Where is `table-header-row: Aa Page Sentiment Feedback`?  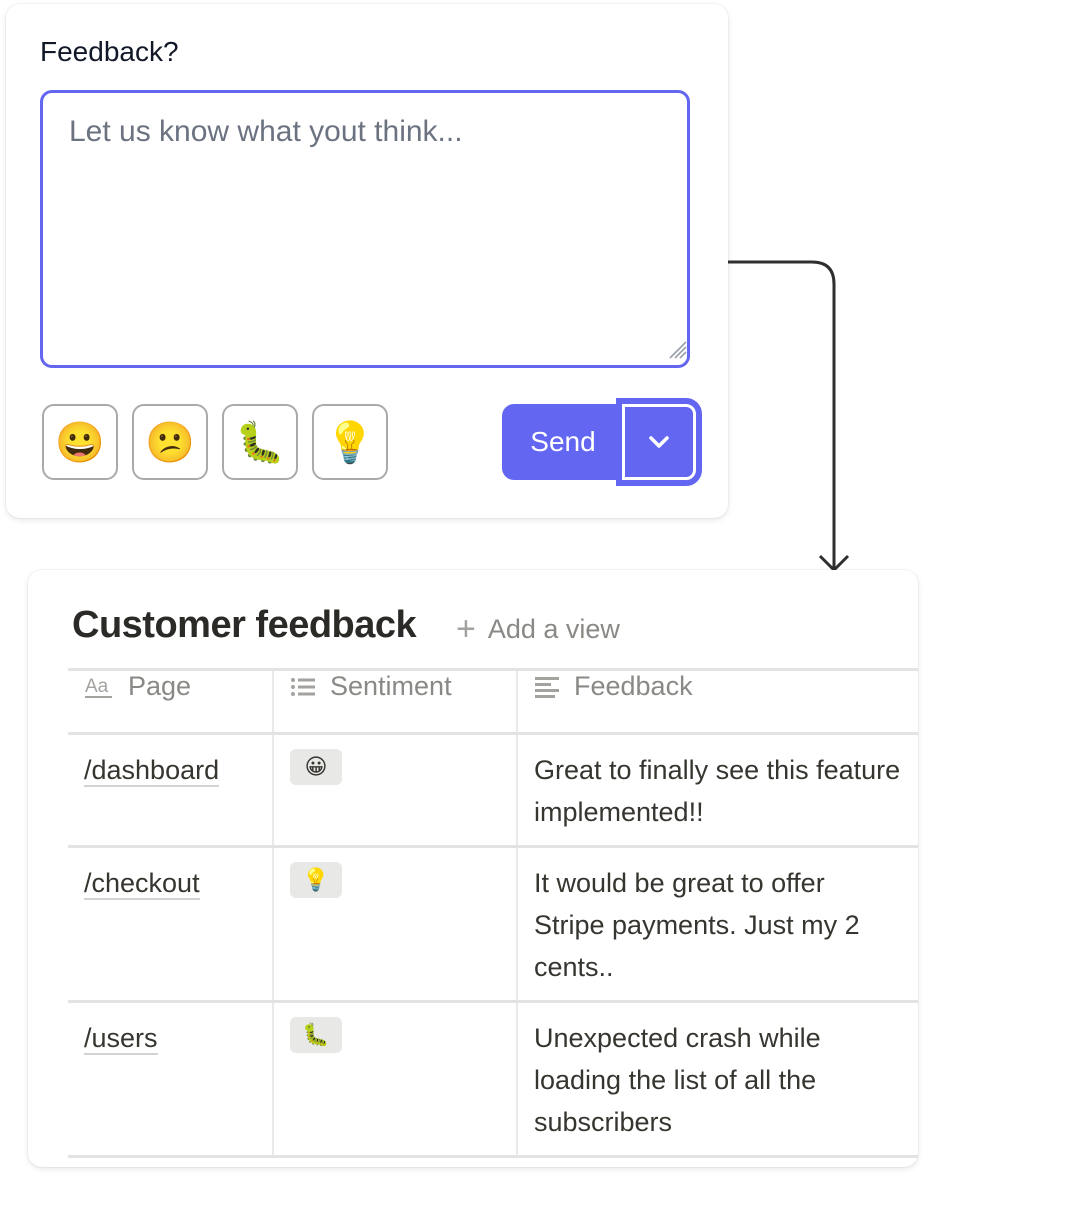
table-header-row: Aa Page Sentiment Feedback is located at coordinates (493, 701).